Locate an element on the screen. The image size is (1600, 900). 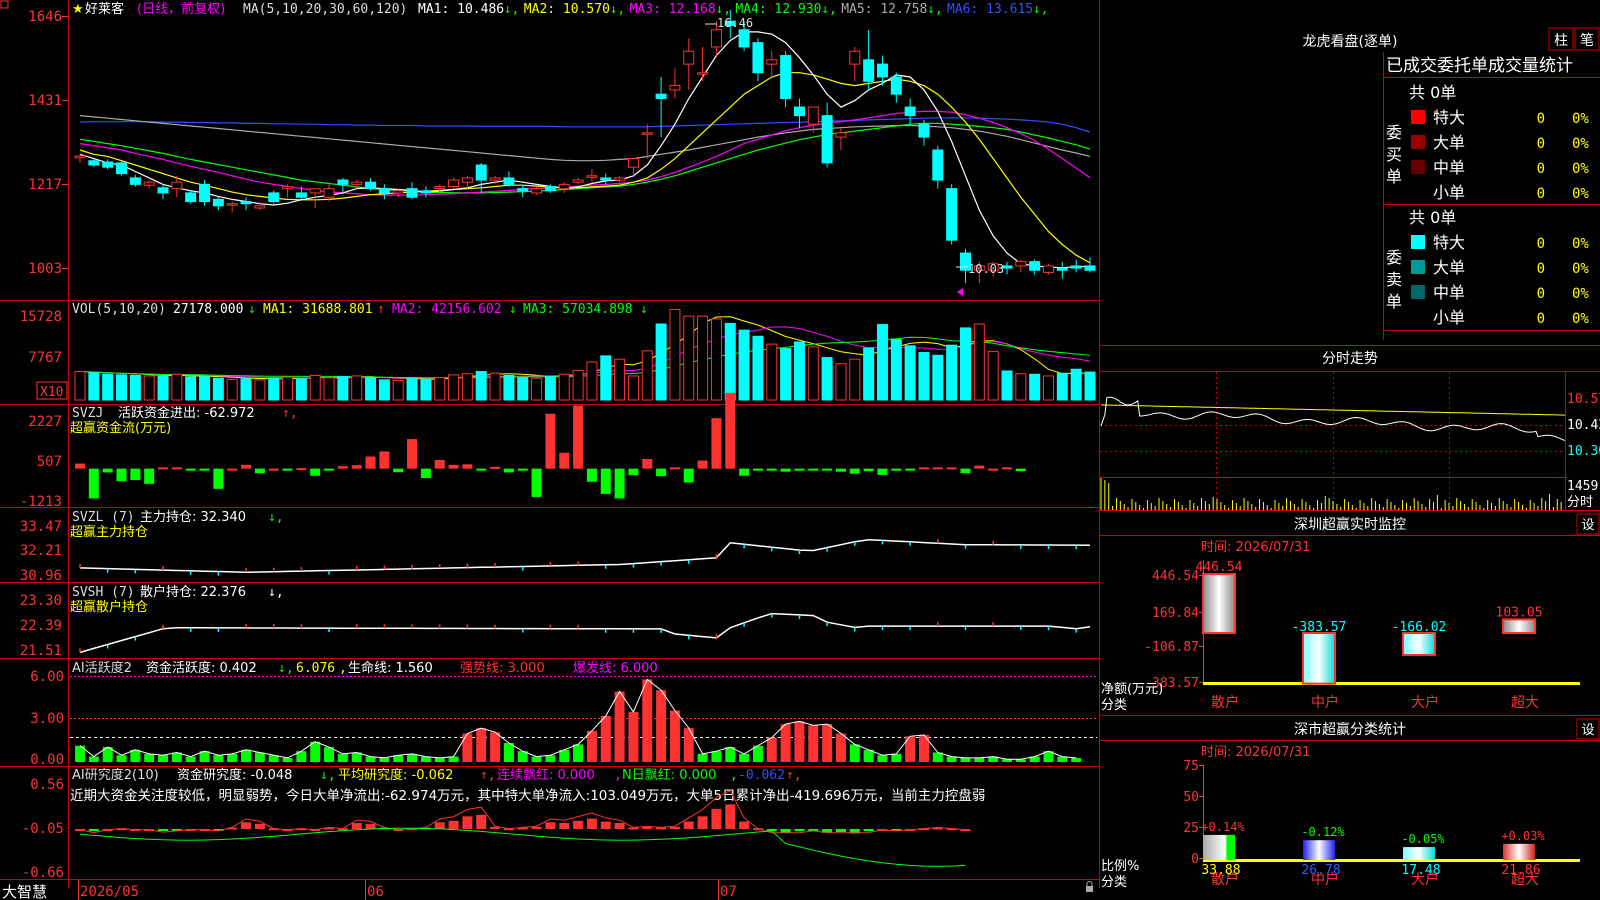
vol-unit-label: X10 is located at coordinates (51, 392).